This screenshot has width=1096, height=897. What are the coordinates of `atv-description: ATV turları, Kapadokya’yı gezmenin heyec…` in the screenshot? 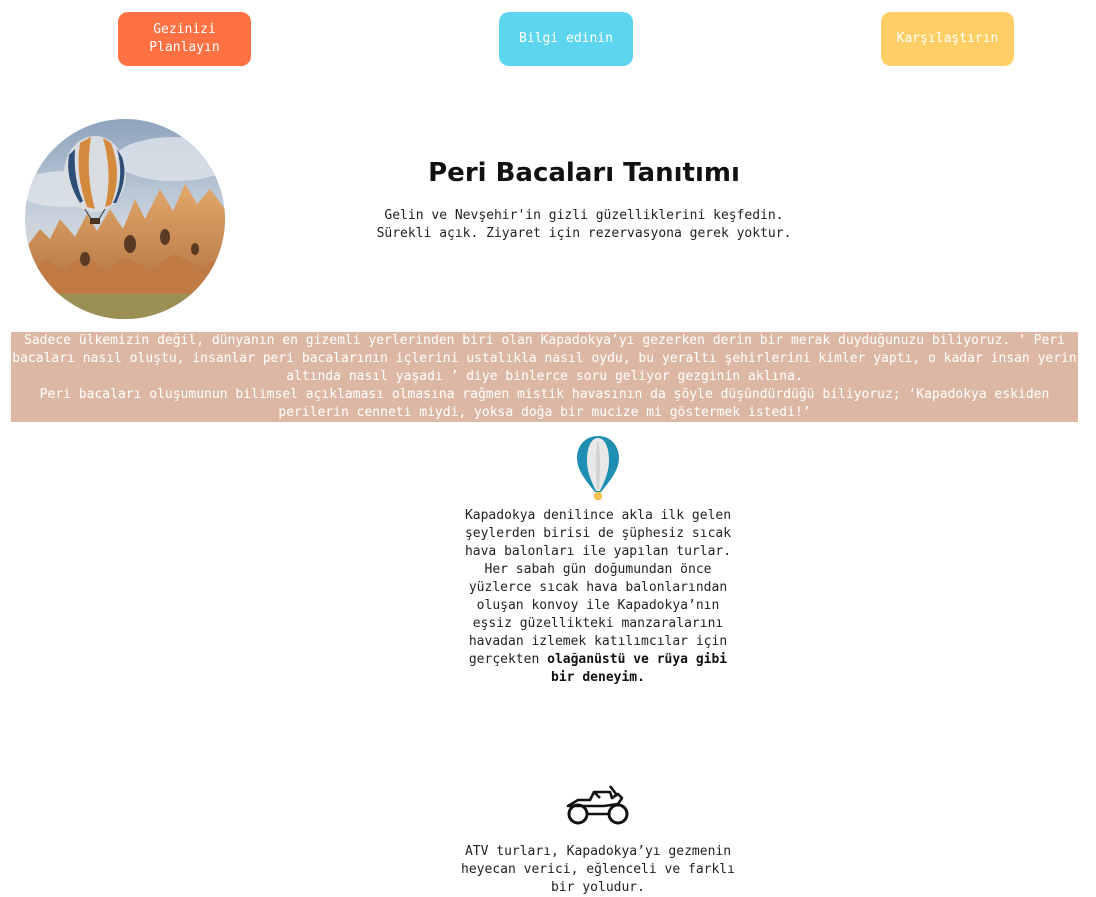 It's located at (598, 869).